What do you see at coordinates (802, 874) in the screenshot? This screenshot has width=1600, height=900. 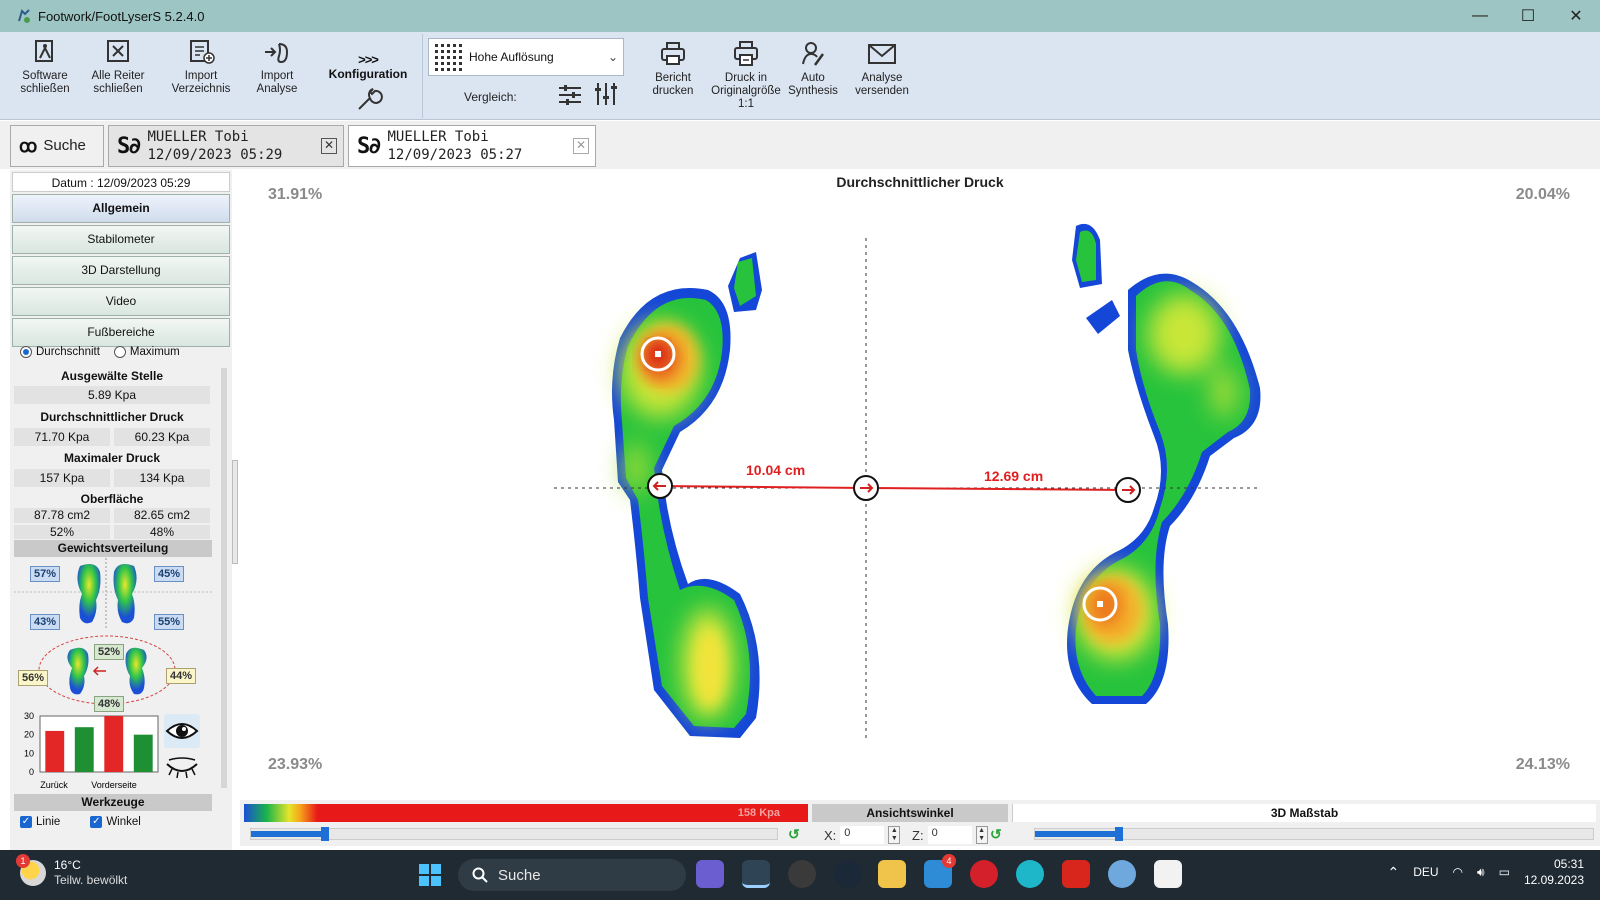 I see `settings-app-icon` at bounding box center [802, 874].